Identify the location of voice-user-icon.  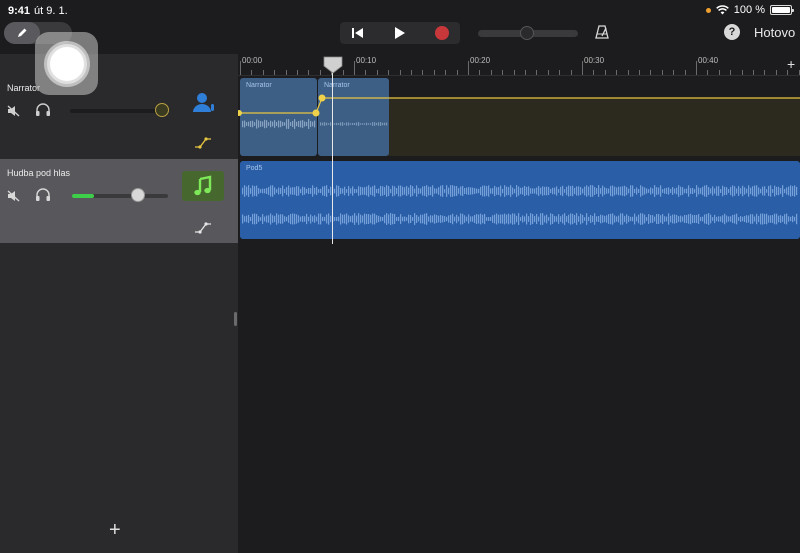
(203, 102).